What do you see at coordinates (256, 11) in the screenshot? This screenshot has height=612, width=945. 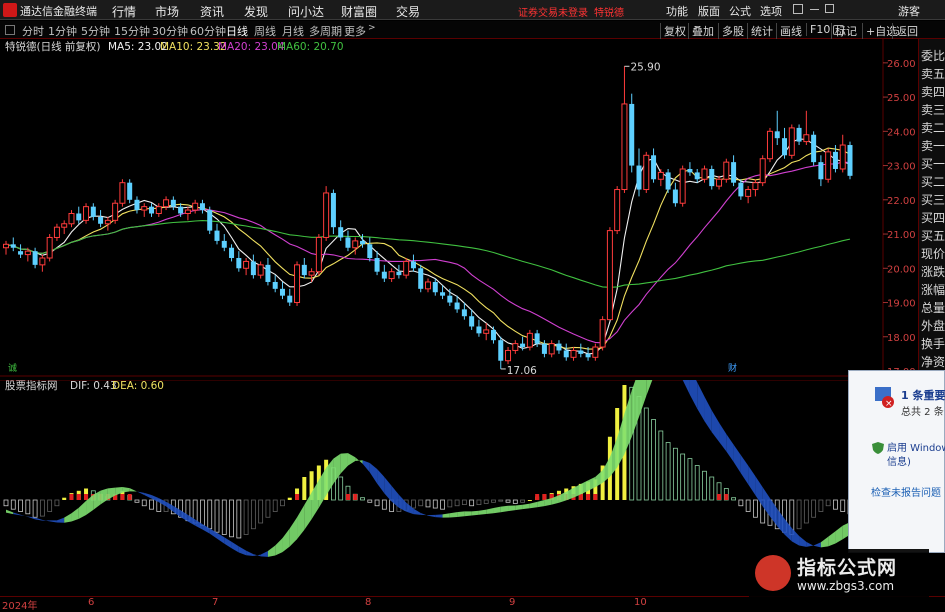 I see `menu-faxian: 发现` at bounding box center [256, 11].